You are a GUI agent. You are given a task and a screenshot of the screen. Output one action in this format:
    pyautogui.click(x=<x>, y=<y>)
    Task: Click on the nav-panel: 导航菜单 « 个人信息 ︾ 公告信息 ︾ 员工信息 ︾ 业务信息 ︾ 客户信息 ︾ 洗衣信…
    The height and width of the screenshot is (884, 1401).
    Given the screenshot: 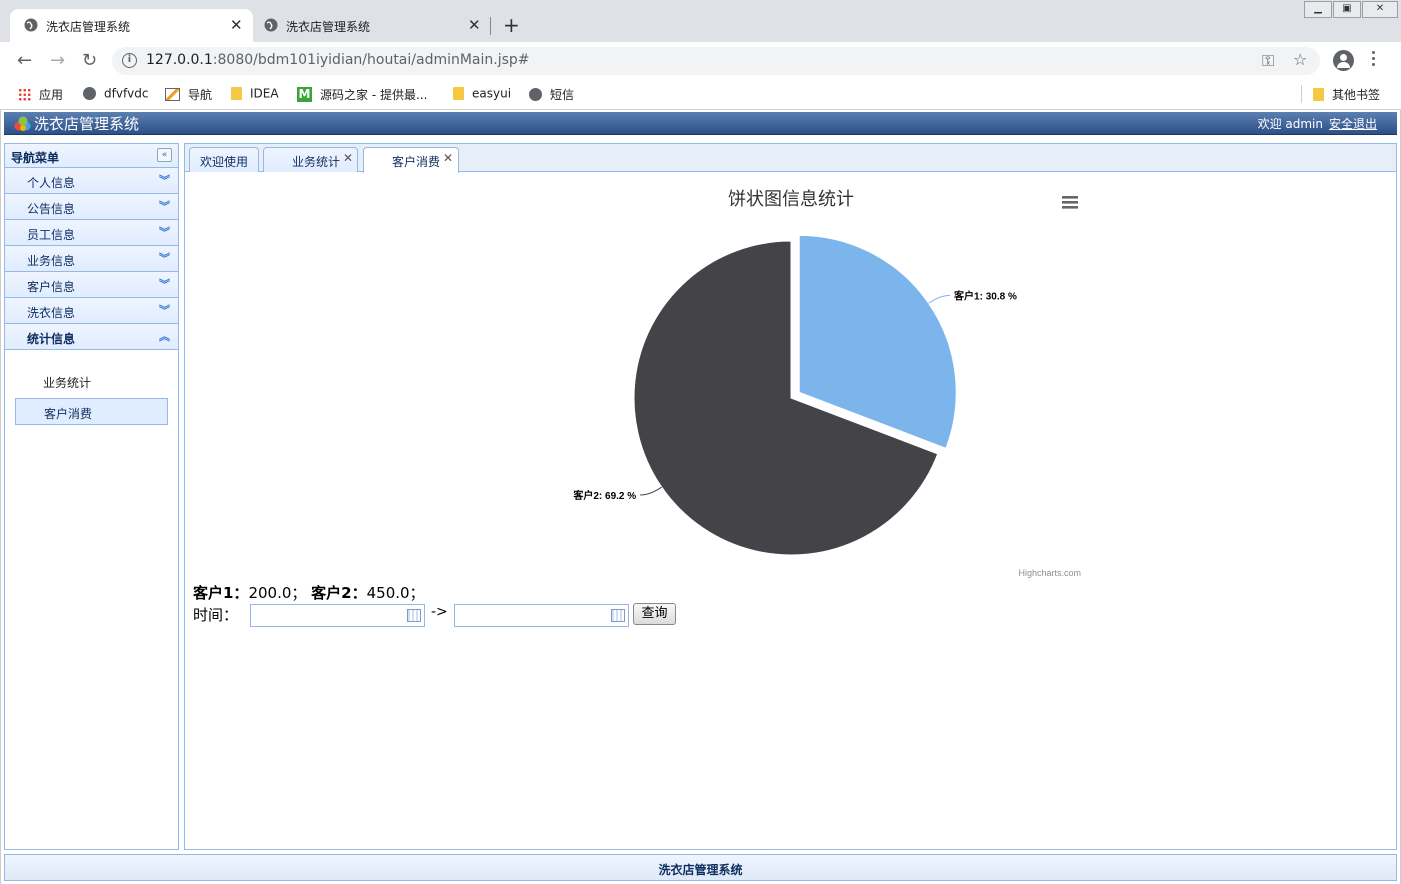 What is the action you would take?
    pyautogui.click(x=91, y=496)
    